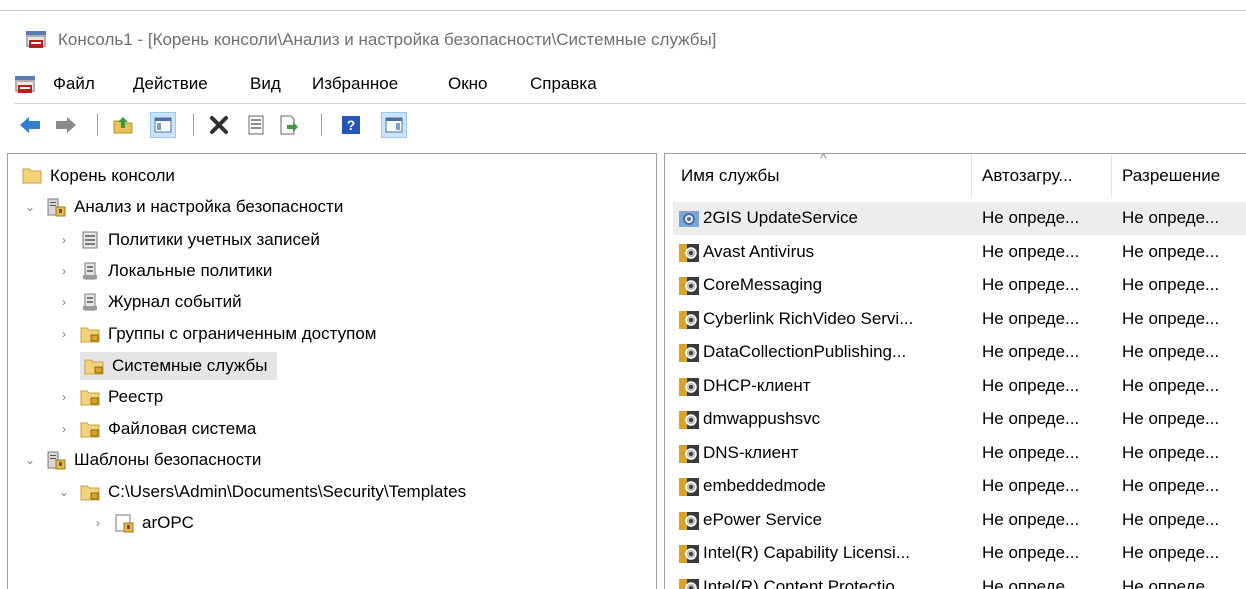 This screenshot has height=589, width=1246. I want to click on column-header-service-name: Имя службы ^, so click(826, 176).